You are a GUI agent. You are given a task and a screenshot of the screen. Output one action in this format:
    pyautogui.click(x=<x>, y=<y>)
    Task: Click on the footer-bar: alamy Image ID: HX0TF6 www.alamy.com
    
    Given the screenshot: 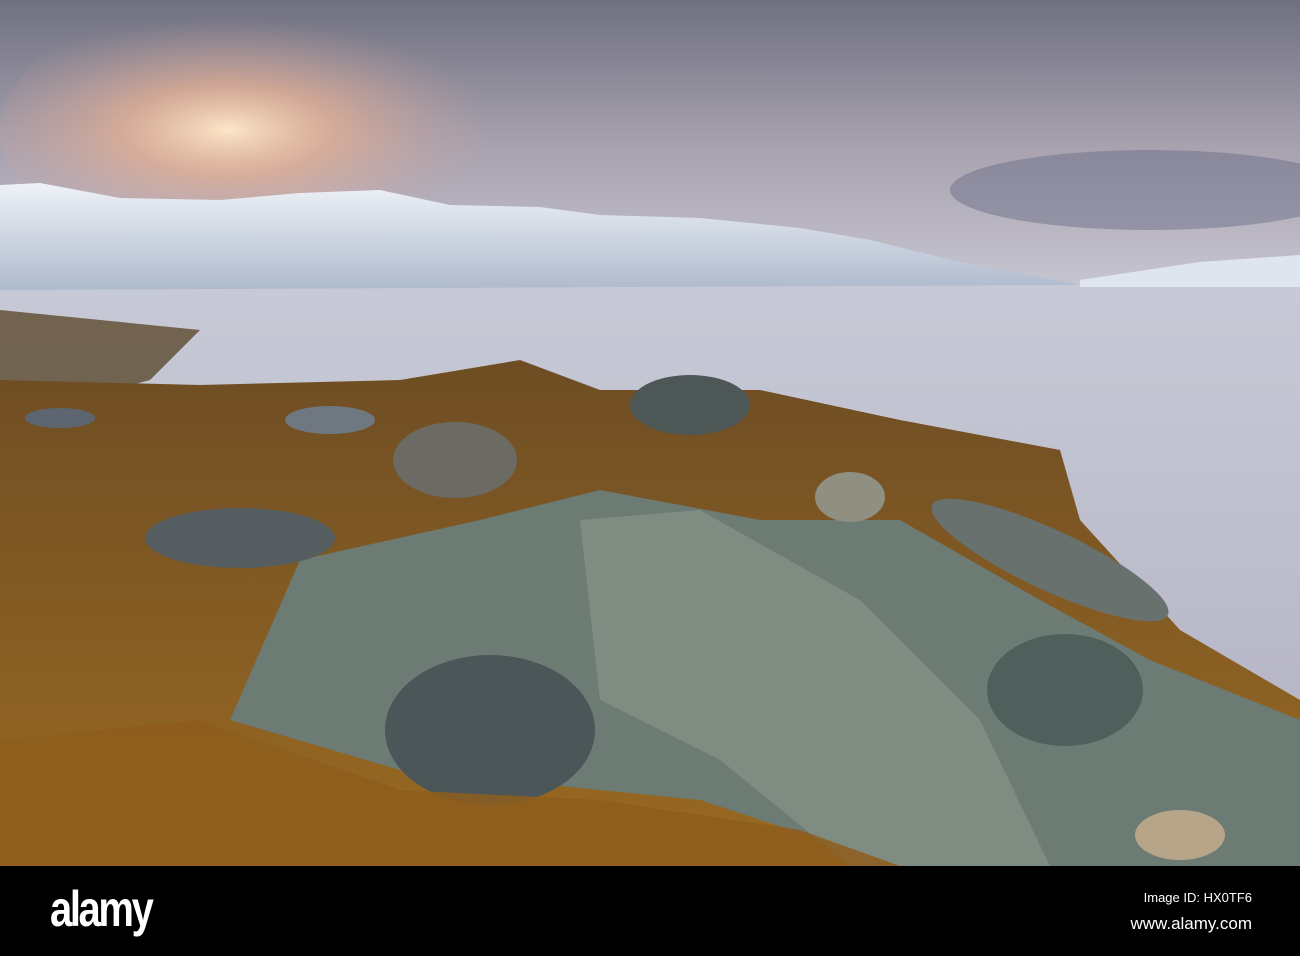 What is the action you would take?
    pyautogui.click(x=650, y=911)
    